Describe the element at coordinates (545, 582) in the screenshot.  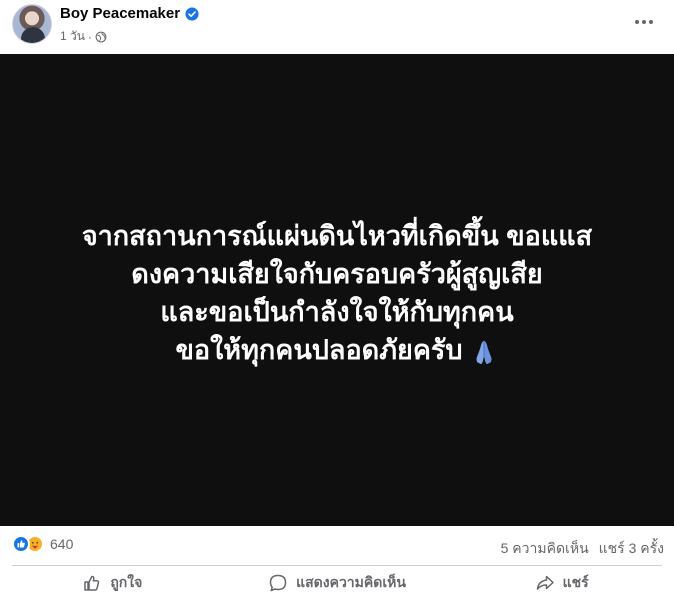
I see `share-arrow-icon` at that location.